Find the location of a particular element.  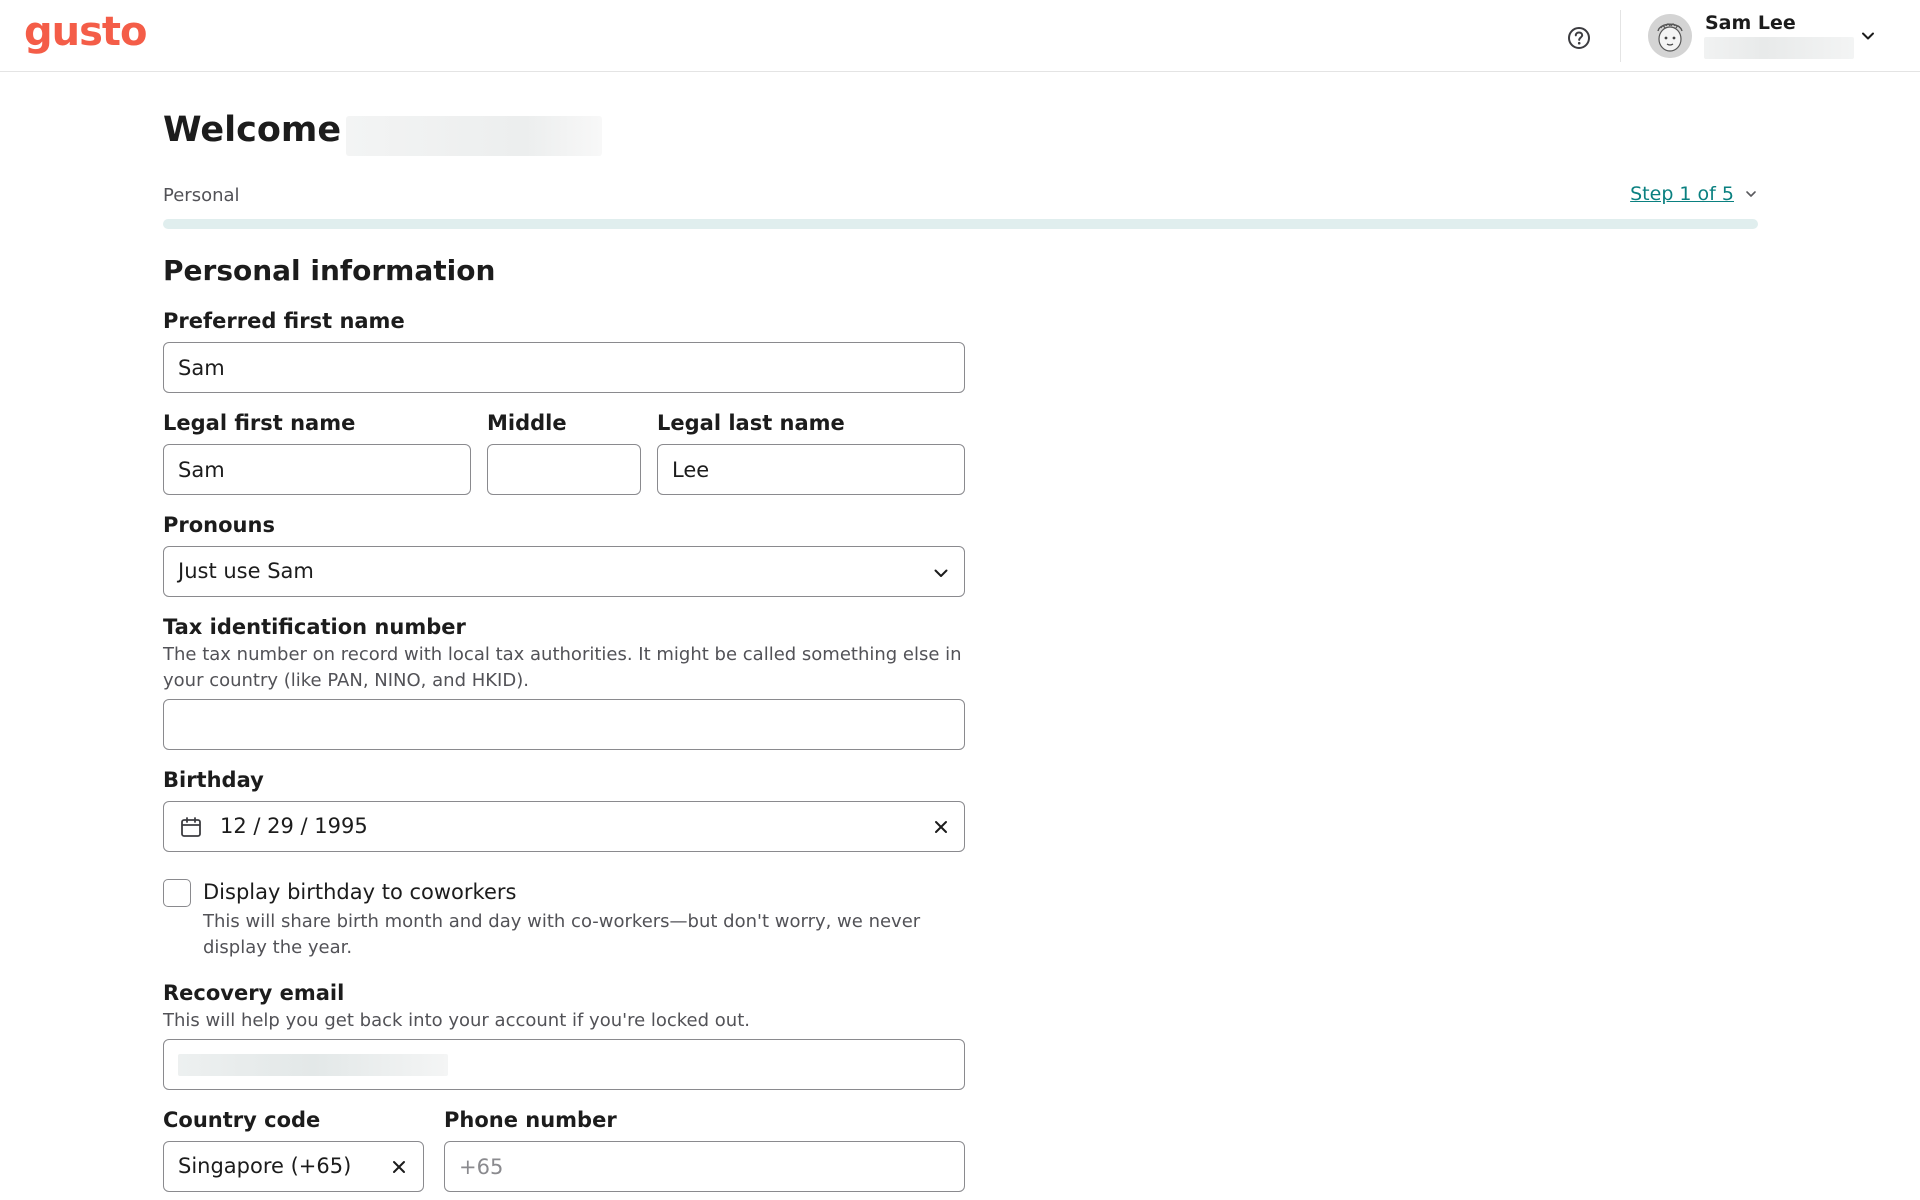

question-circle-icon is located at coordinates (1579, 38).